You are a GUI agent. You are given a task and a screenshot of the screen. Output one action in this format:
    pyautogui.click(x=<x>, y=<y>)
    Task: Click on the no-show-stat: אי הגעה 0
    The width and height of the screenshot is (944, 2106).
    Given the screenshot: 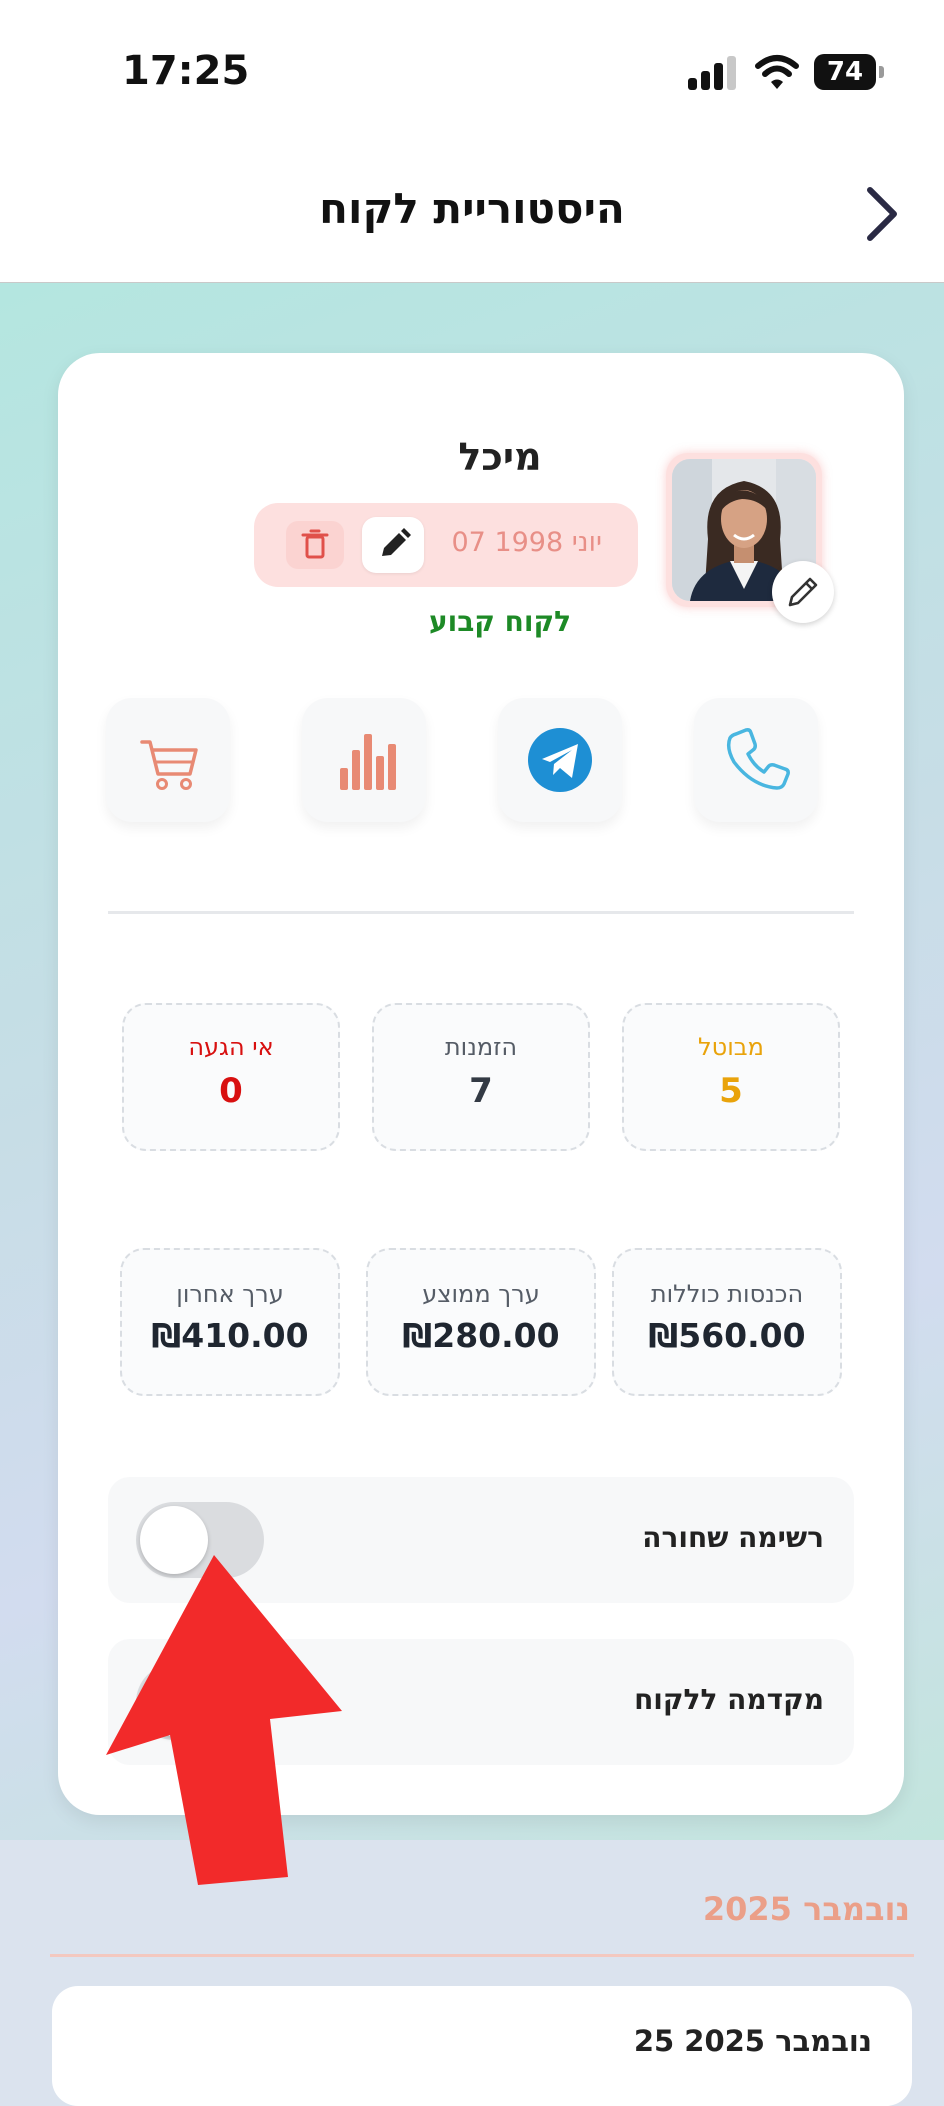 What is the action you would take?
    pyautogui.click(x=231, y=1077)
    